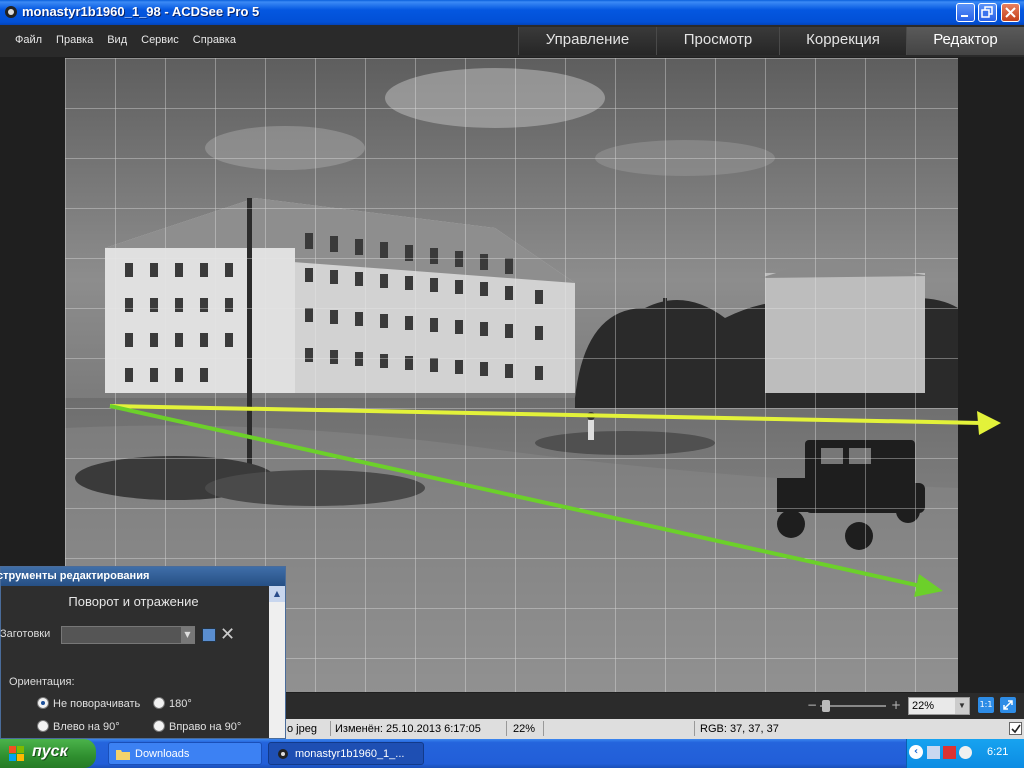 The width and height of the screenshot is (1024, 768). I want to click on mode-tab: Просмотр, so click(717, 41).